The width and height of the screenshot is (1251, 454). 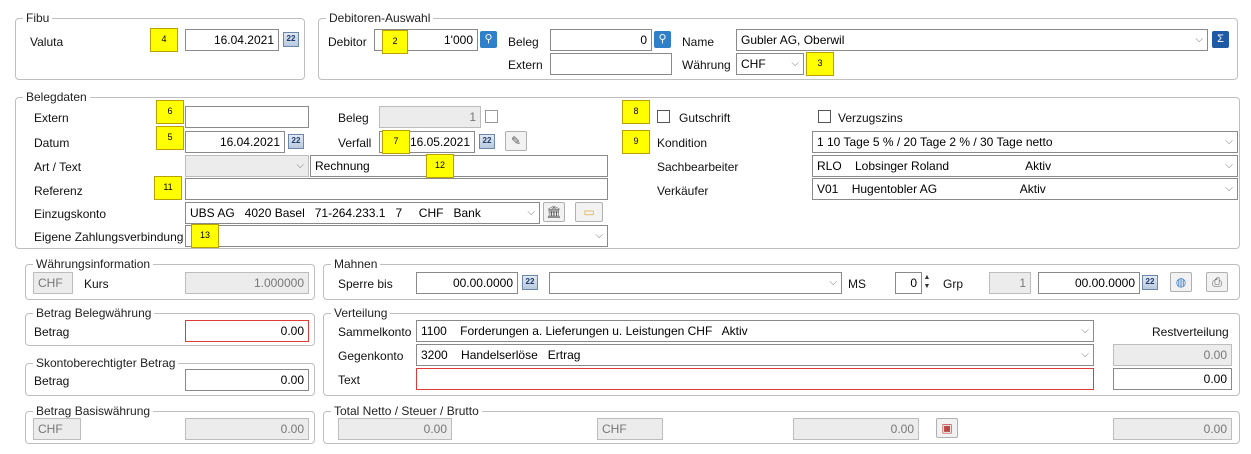 What do you see at coordinates (459, 166) in the screenshot?
I see `belegtext-input: Rechnung` at bounding box center [459, 166].